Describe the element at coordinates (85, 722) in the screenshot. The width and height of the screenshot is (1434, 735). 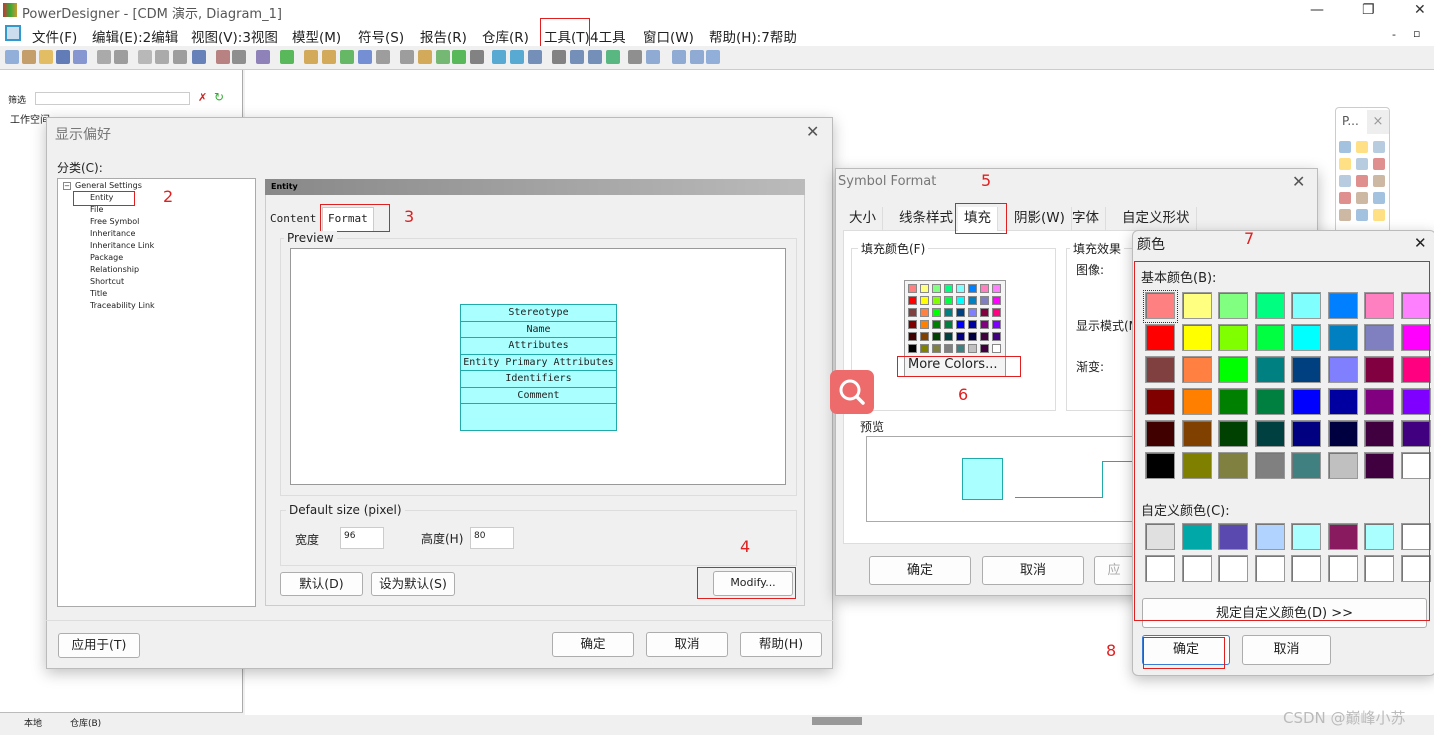
I see `tab-repository: 仓库(B)` at that location.